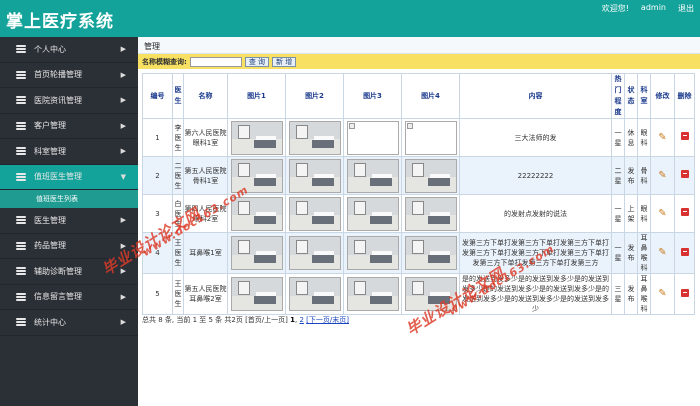  What do you see at coordinates (205, 294) in the screenshot?
I see `cell-name: 第五人民医院耳鼻喉2室` at bounding box center [205, 294].